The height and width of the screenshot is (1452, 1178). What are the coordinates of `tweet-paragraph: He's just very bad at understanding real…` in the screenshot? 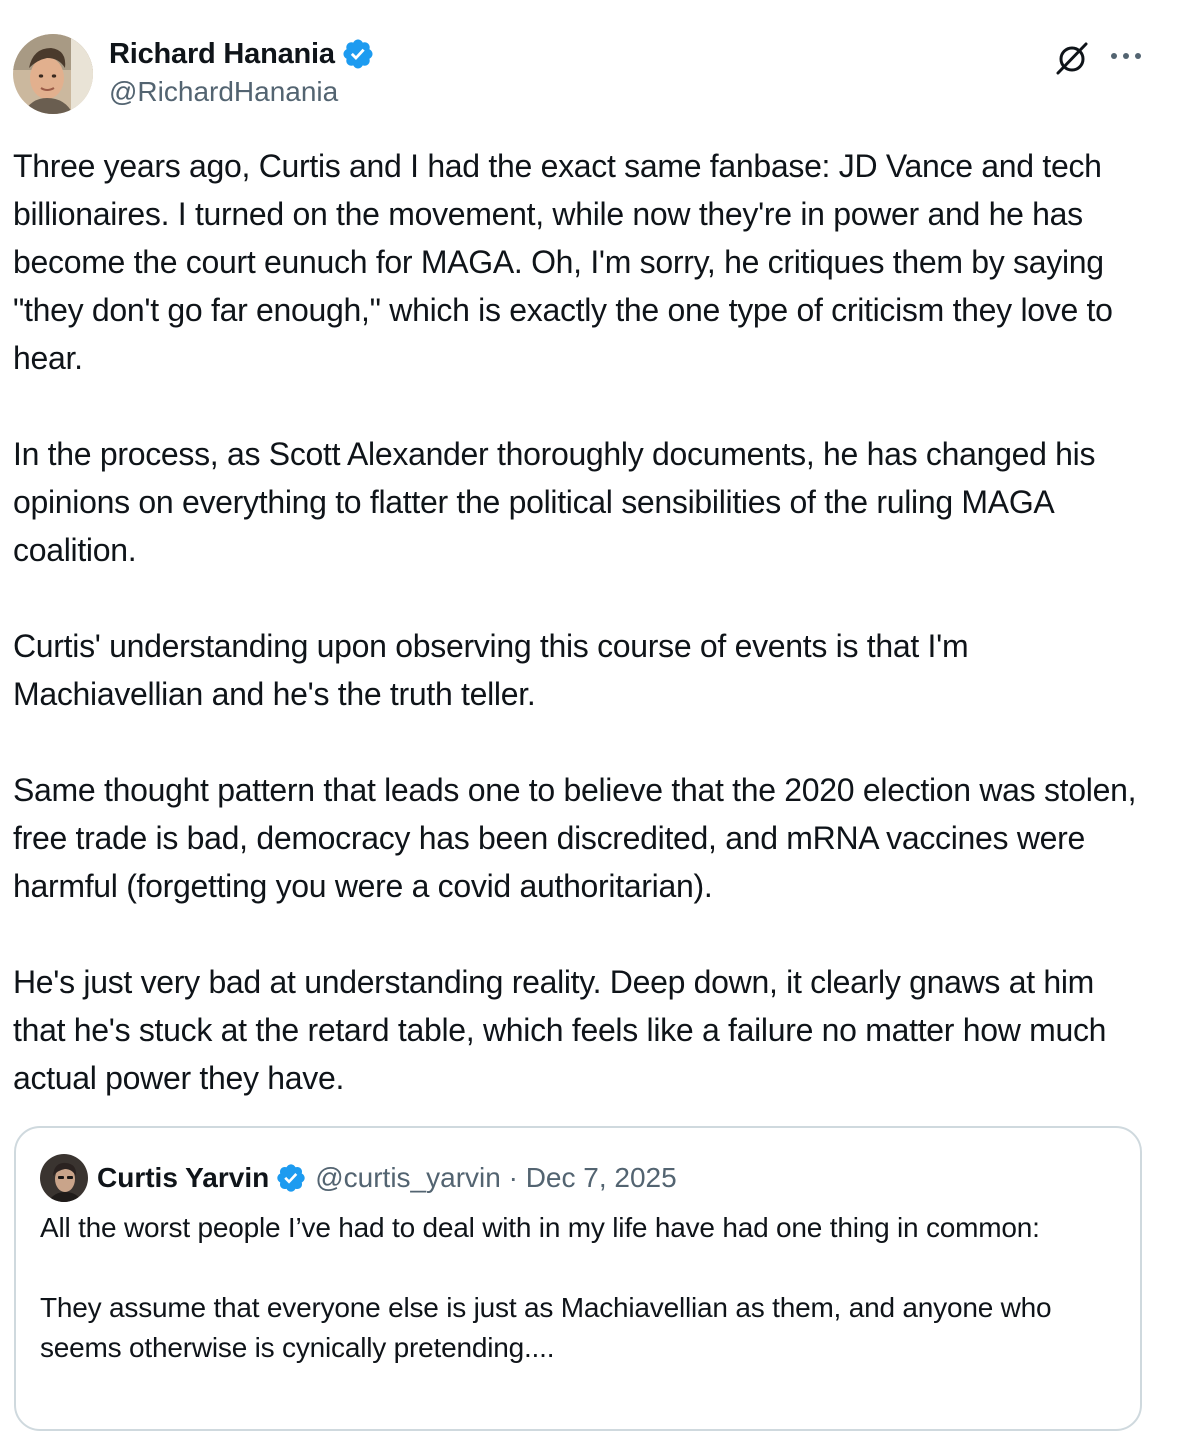 It's located at (564, 1030).